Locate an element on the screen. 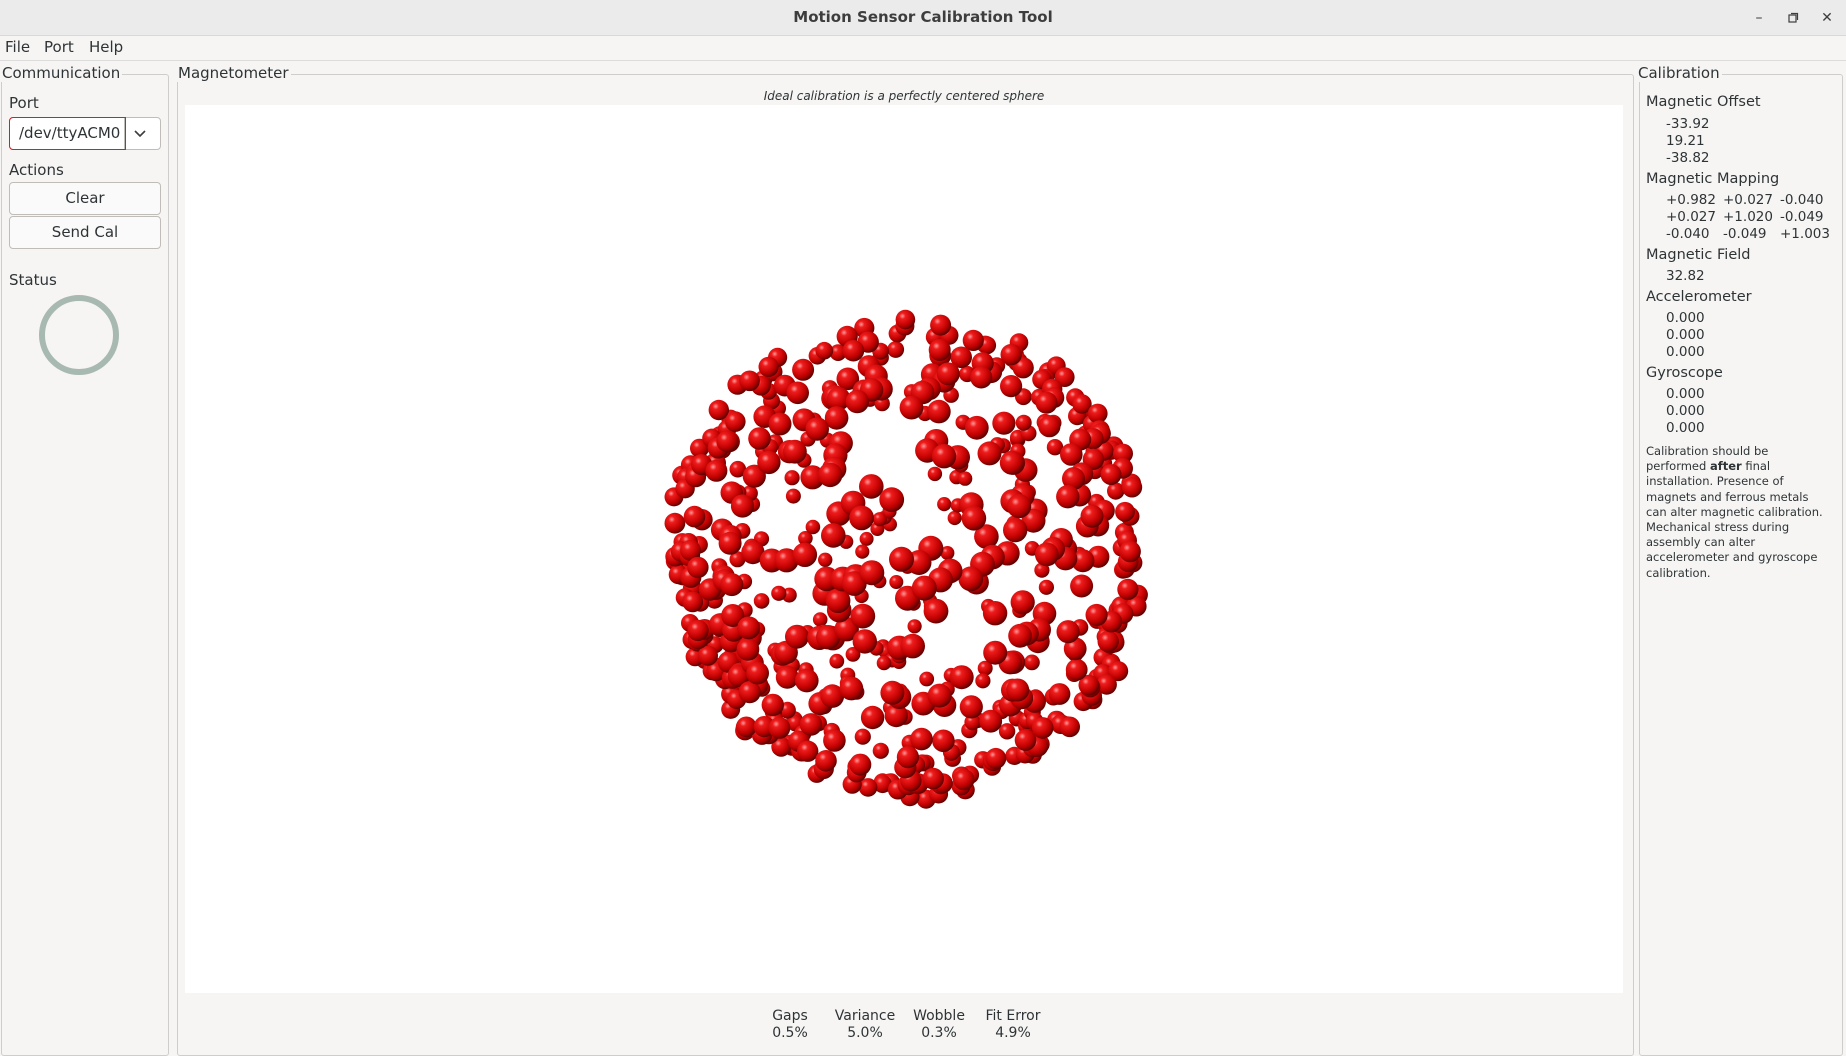 Image resolution: width=1846 pixels, height=1056 pixels. stat-variance: Variance 5.0% is located at coordinates (865, 1025).